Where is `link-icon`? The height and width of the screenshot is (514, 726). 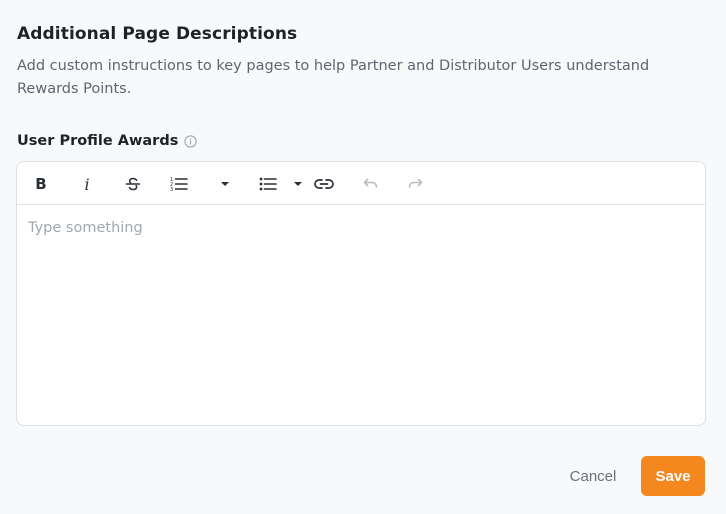
link-icon is located at coordinates (324, 184).